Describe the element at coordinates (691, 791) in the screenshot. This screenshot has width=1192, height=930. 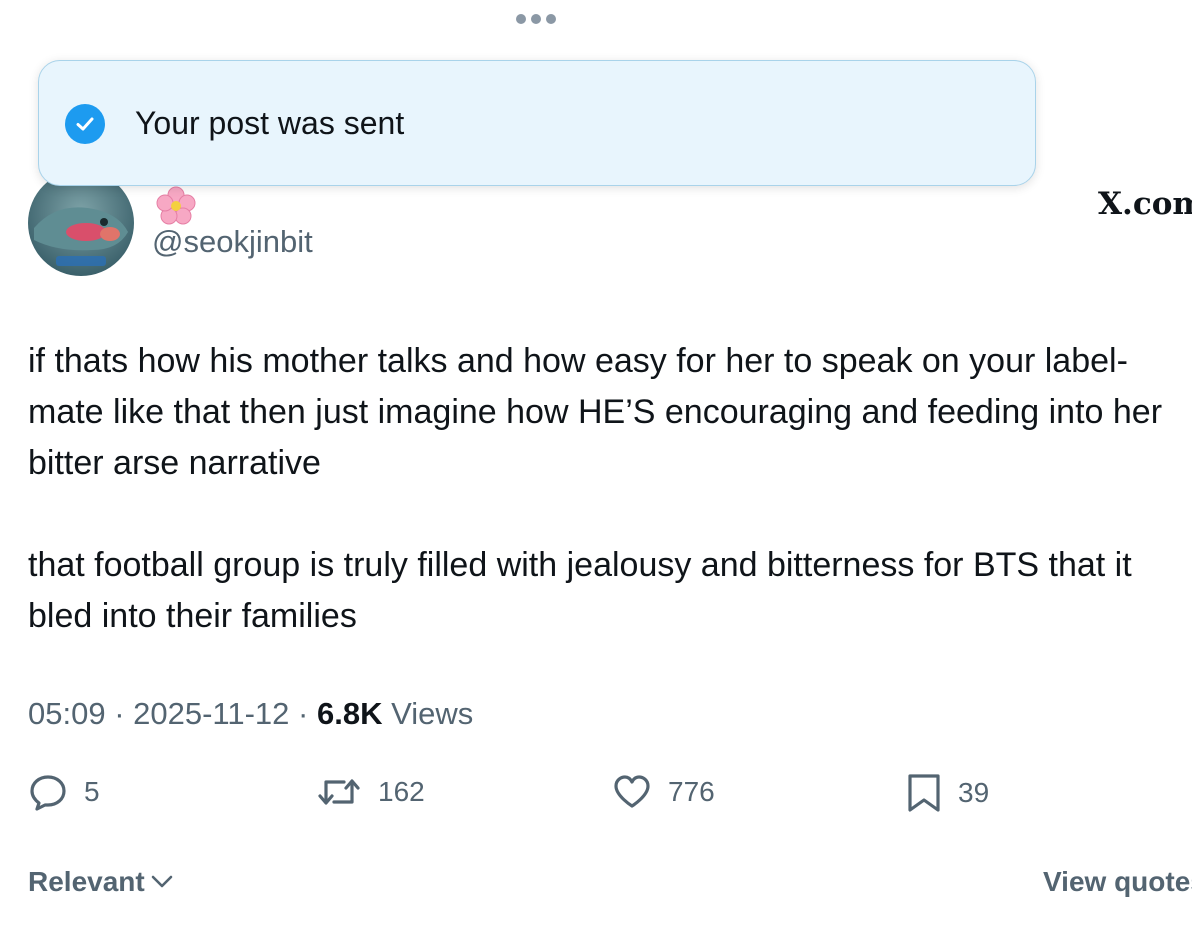
I see `like-count: 776` at that location.